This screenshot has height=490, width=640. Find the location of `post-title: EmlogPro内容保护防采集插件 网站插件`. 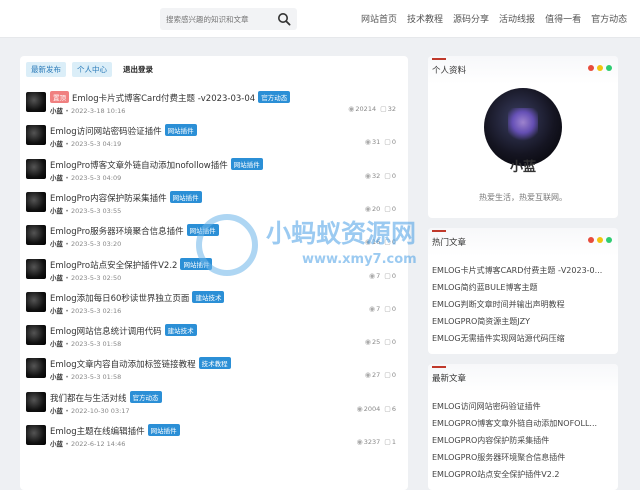

post-title: EmlogPro内容保护防采集插件 网站插件 is located at coordinates (126, 197).